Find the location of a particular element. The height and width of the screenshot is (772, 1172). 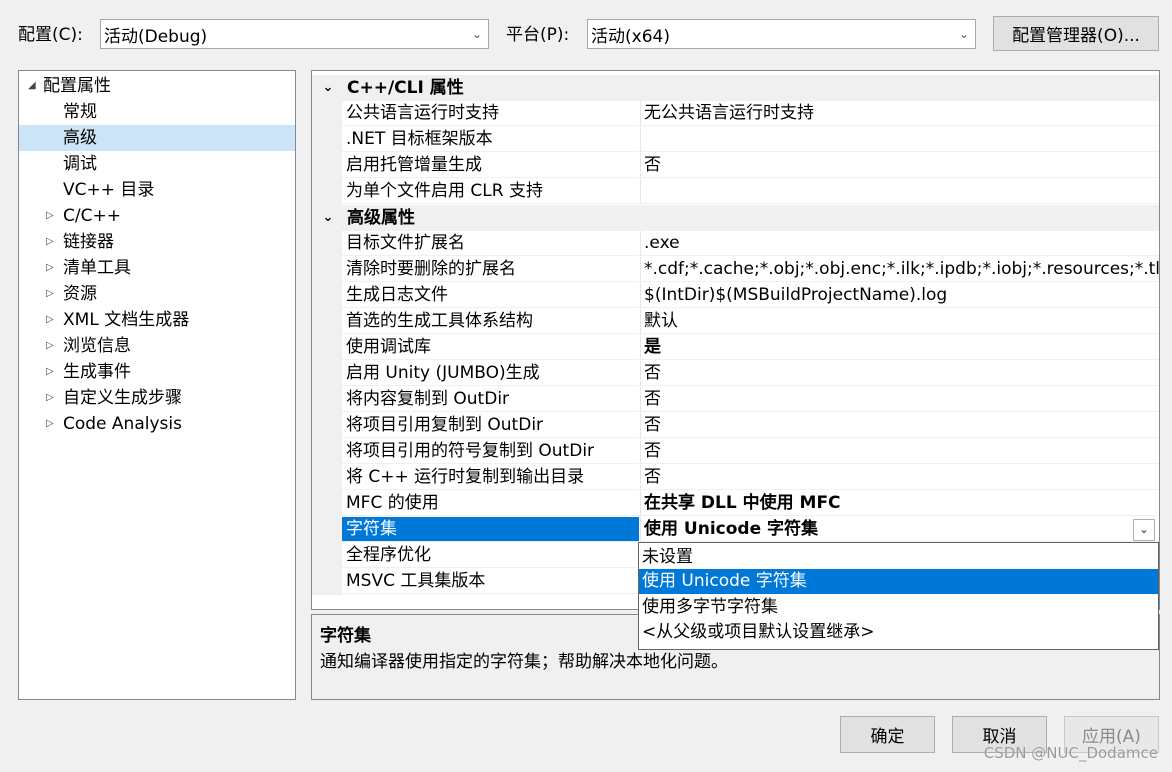

tree-item-cpp: ▷ C/C++ is located at coordinates (157, 216).